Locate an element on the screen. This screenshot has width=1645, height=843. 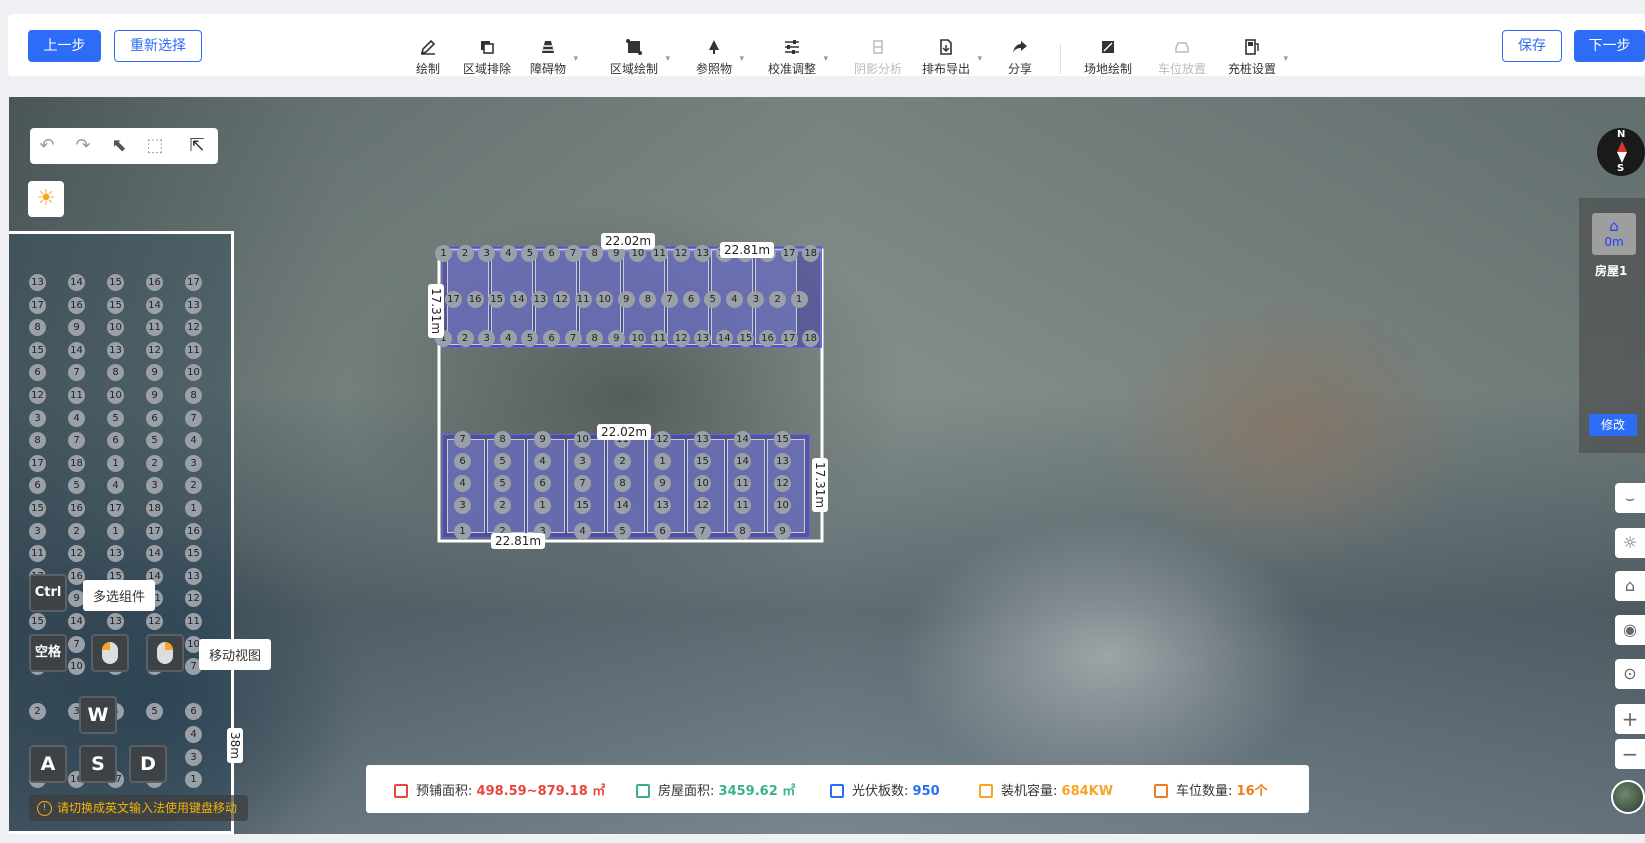
tool-layout-export: 排布导出 ▾ is located at coordinates (952, 57).